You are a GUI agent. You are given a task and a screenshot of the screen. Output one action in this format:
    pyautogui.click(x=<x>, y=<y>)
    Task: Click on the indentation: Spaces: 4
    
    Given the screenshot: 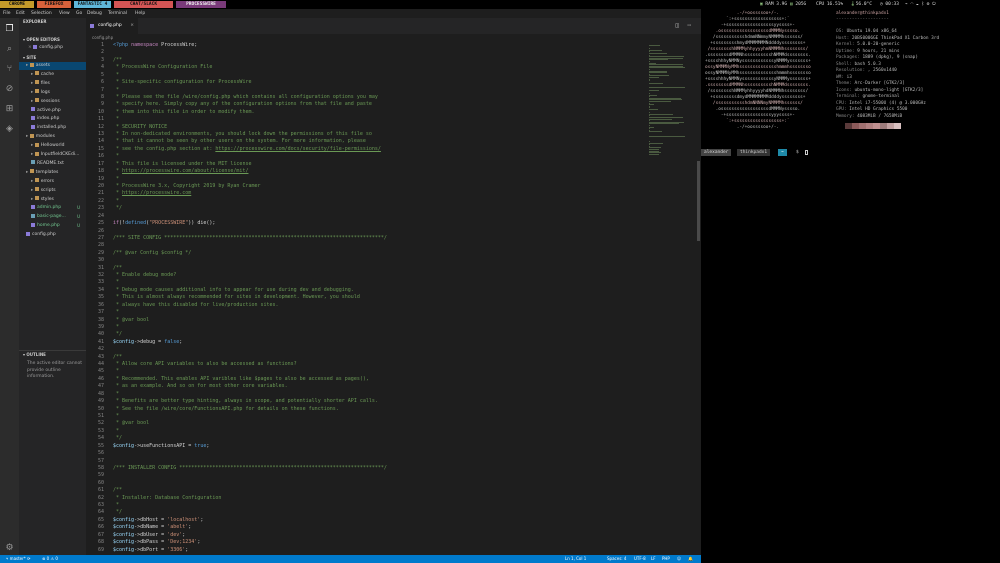 What is the action you would take?
    pyautogui.click(x=616, y=559)
    